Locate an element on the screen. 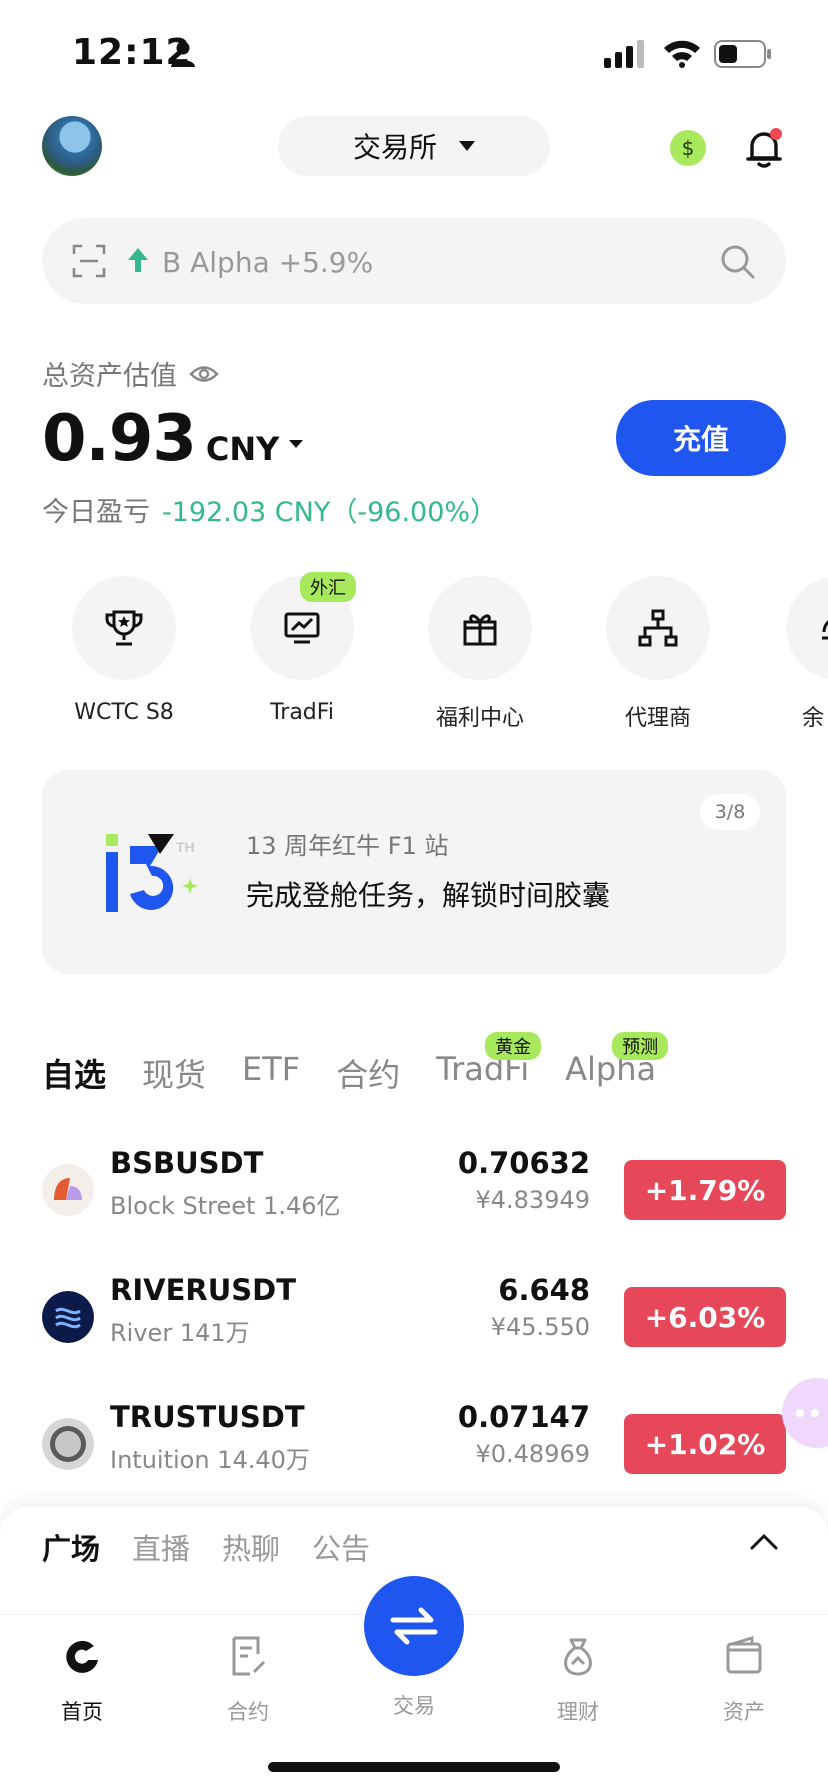 The height and width of the screenshot is (1792, 828). wifi-icon is located at coordinates (682, 54).